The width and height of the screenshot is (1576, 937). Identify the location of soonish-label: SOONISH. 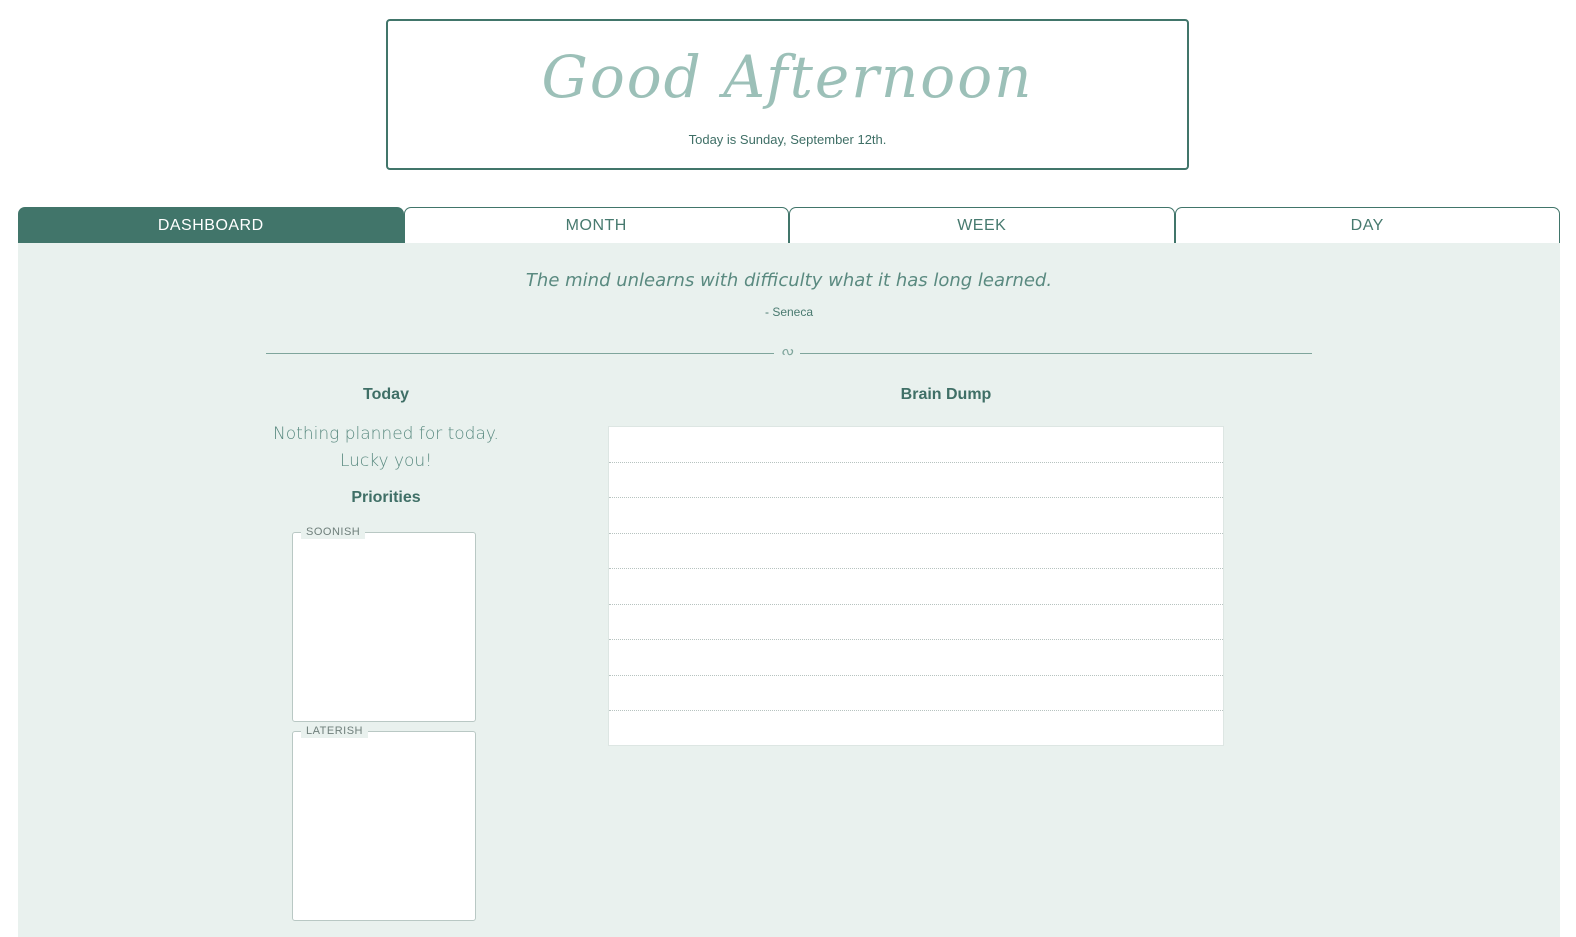
(333, 532).